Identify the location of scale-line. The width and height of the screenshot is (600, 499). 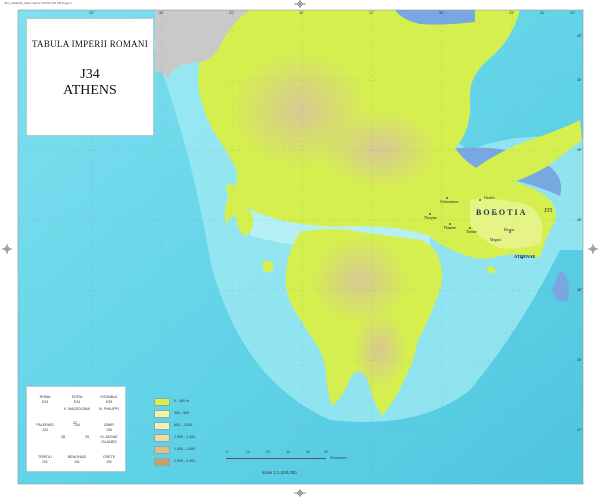
(276, 458).